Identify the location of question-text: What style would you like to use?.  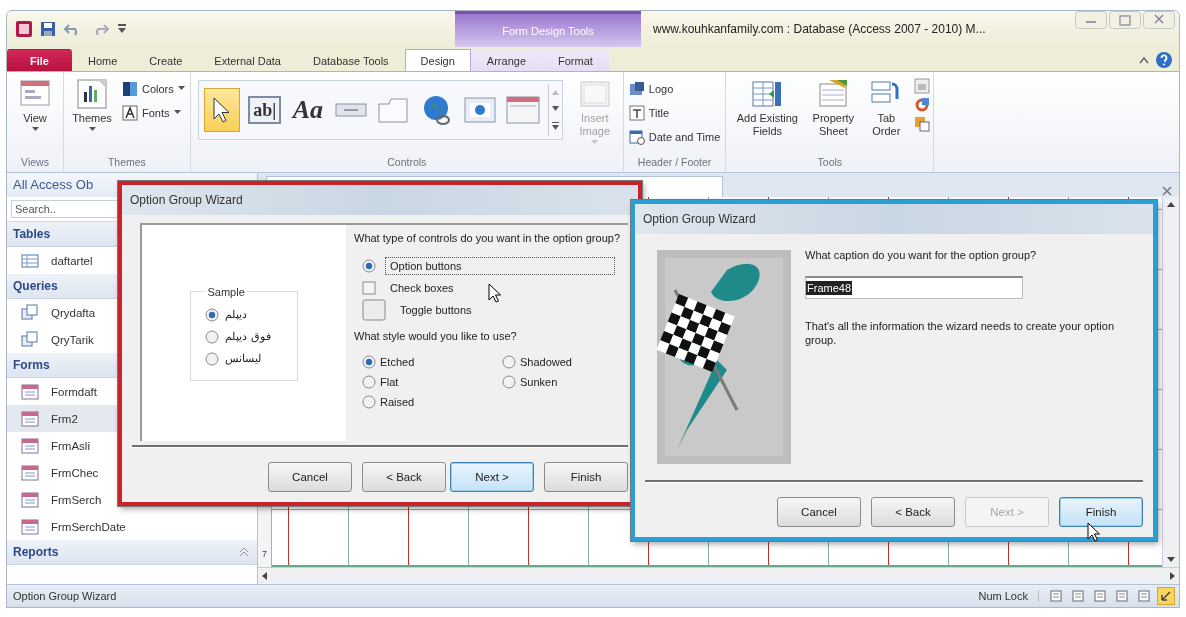
(436, 336).